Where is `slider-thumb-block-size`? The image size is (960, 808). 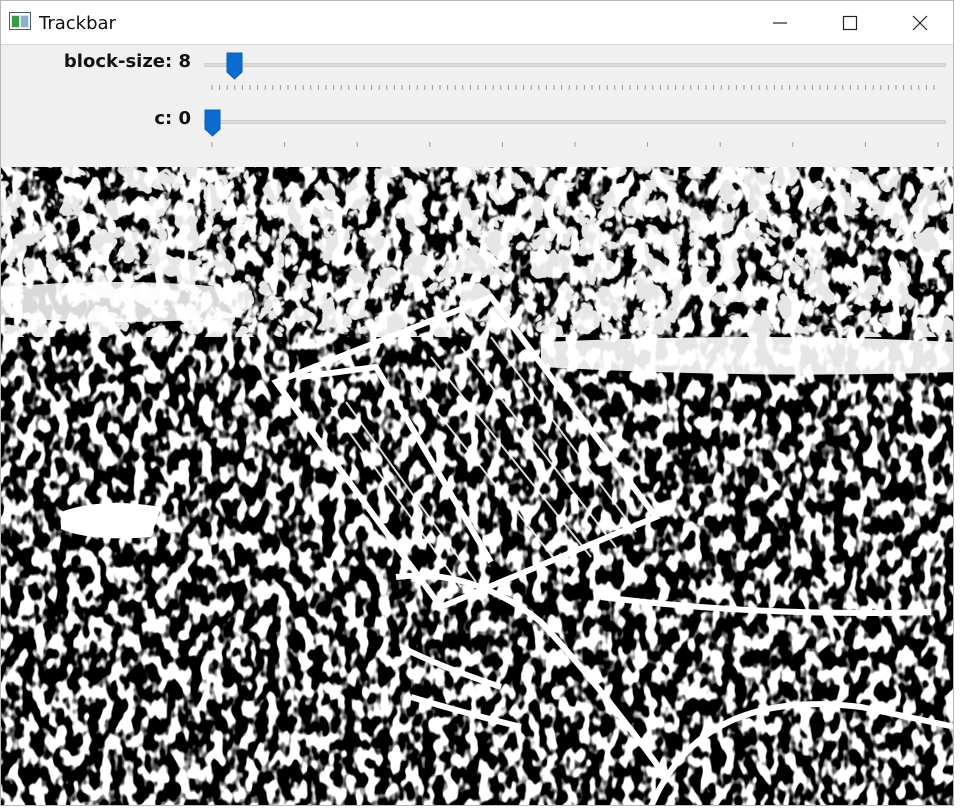 slider-thumb-block-size is located at coordinates (234, 66).